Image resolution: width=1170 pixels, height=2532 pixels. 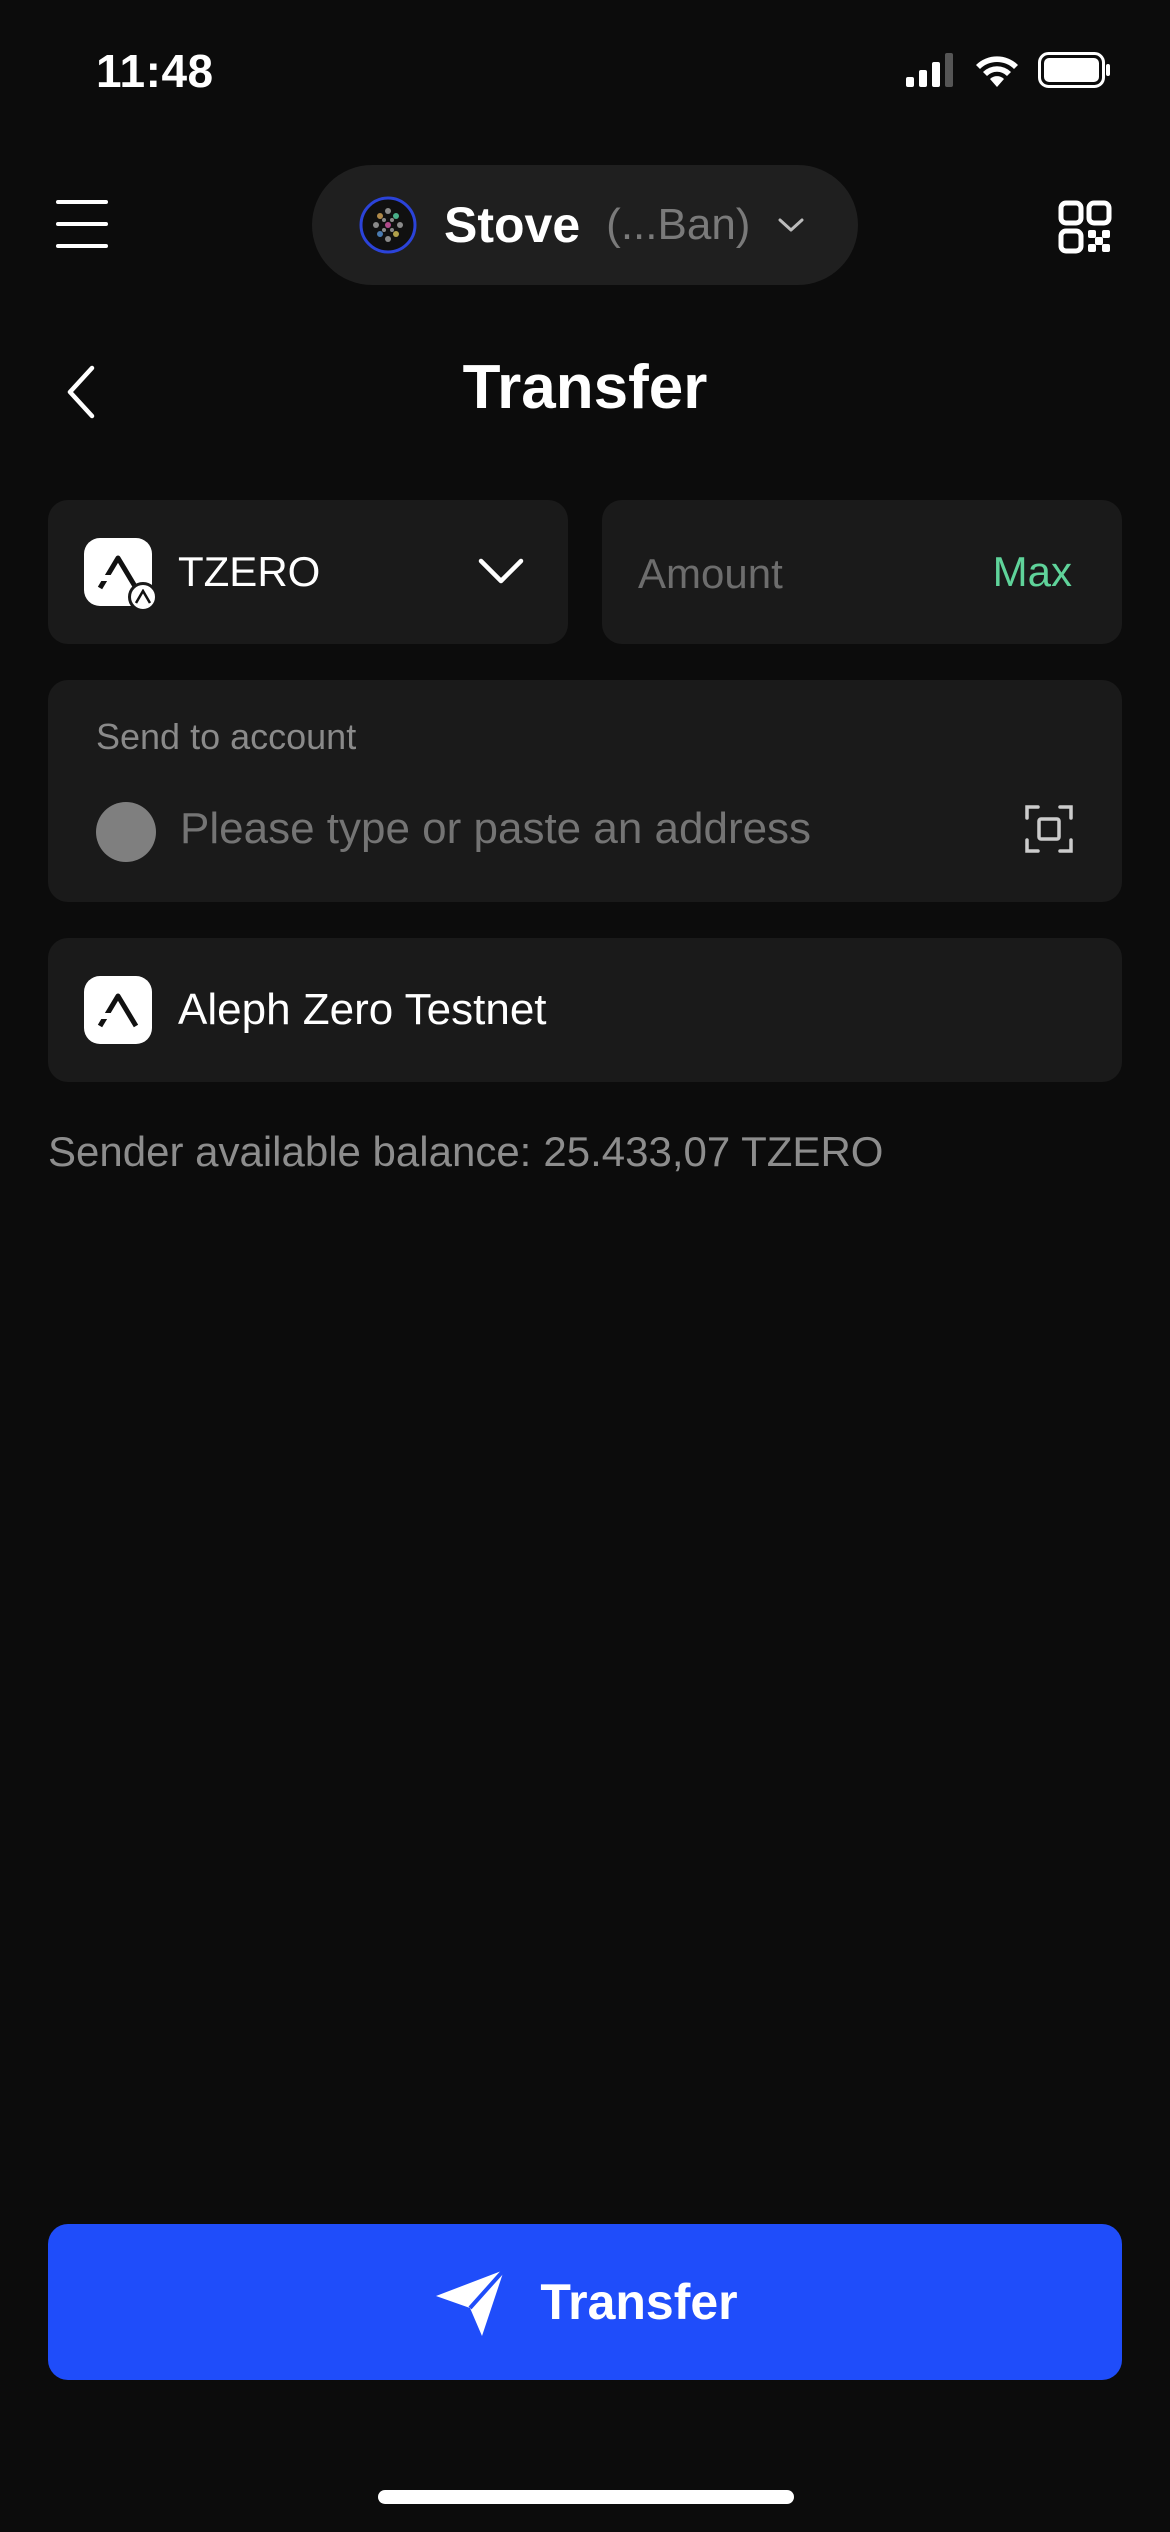 I want to click on account-name: Stove, so click(x=512, y=225).